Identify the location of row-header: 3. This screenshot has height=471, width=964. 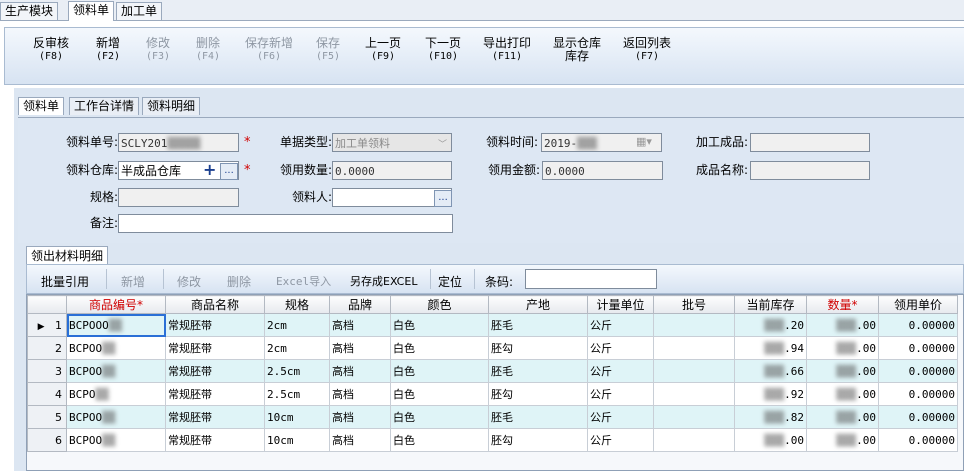
(47, 371).